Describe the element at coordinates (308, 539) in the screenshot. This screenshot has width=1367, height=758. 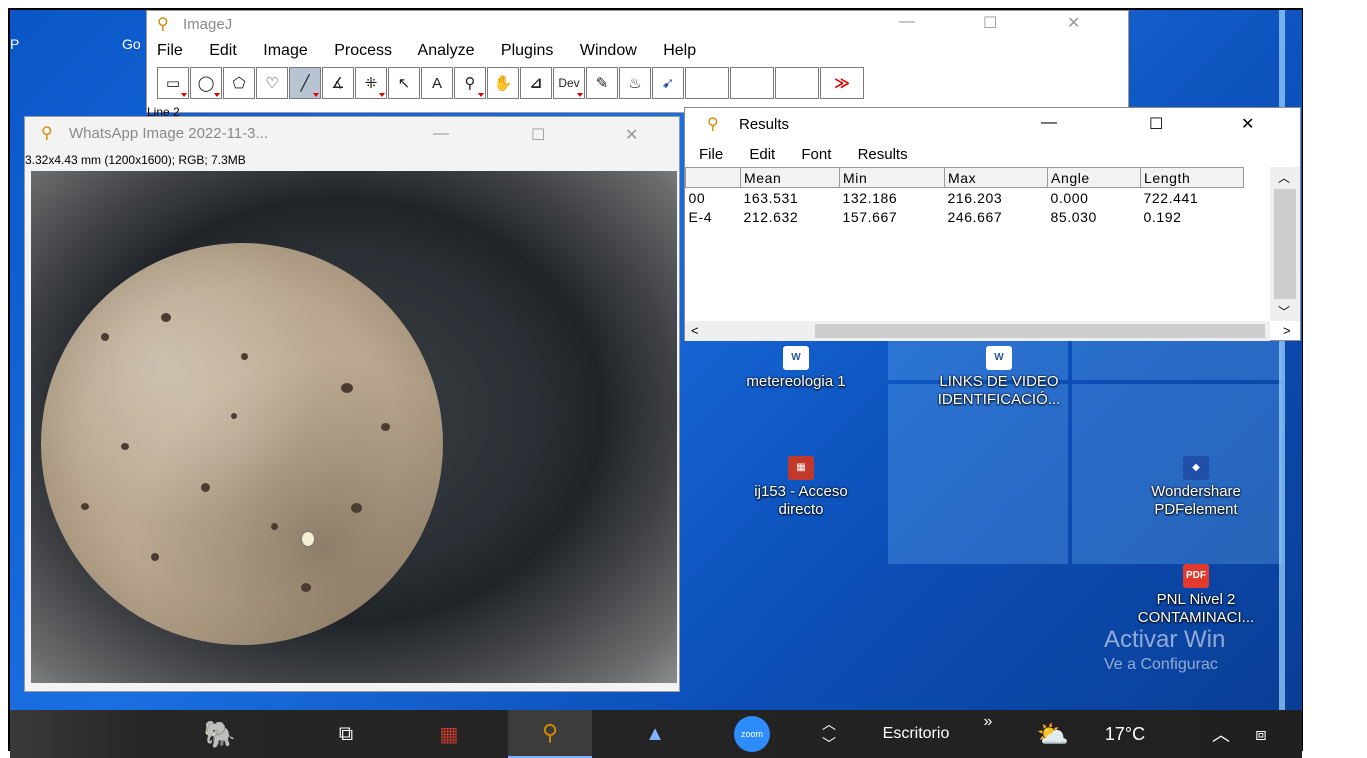
I see `line-selection-marker` at that location.